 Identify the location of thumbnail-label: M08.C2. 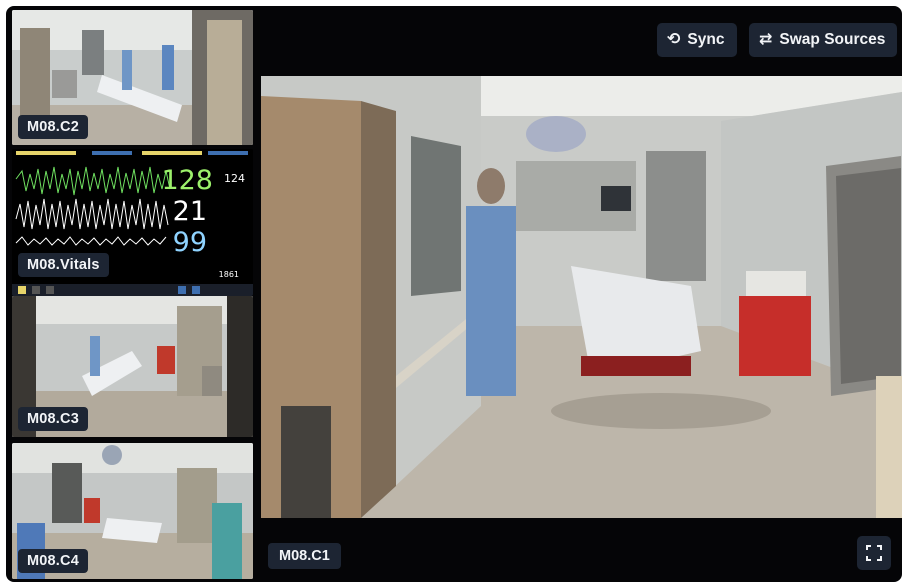
(53, 127).